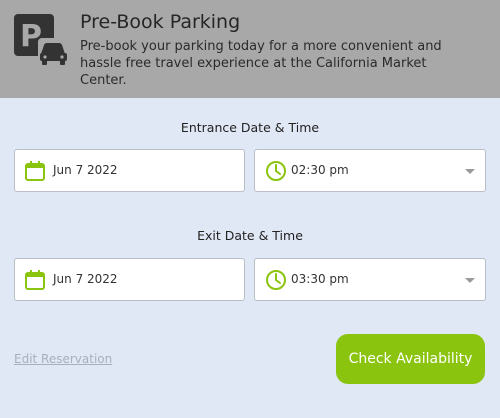  Describe the element at coordinates (160, 22) in the screenshot. I see `page-title: Pre-Book Parking` at that location.